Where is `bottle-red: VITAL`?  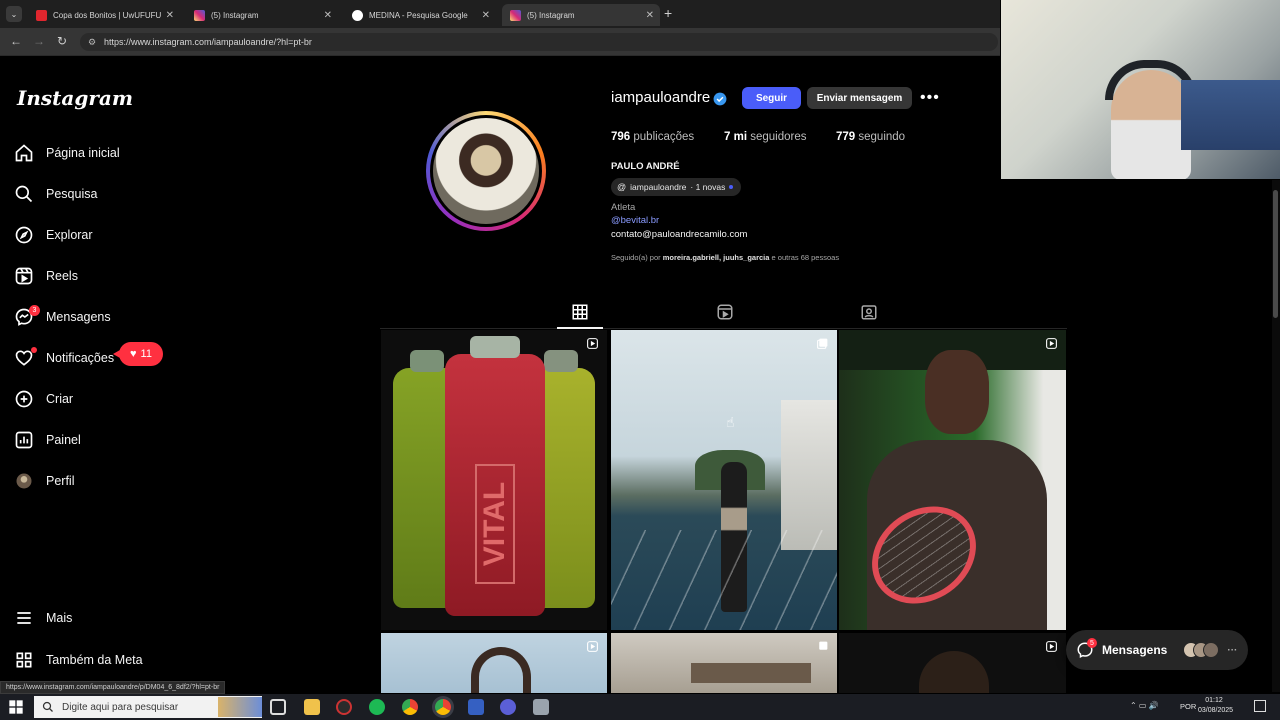 bottle-red: VITAL is located at coordinates (495, 476).